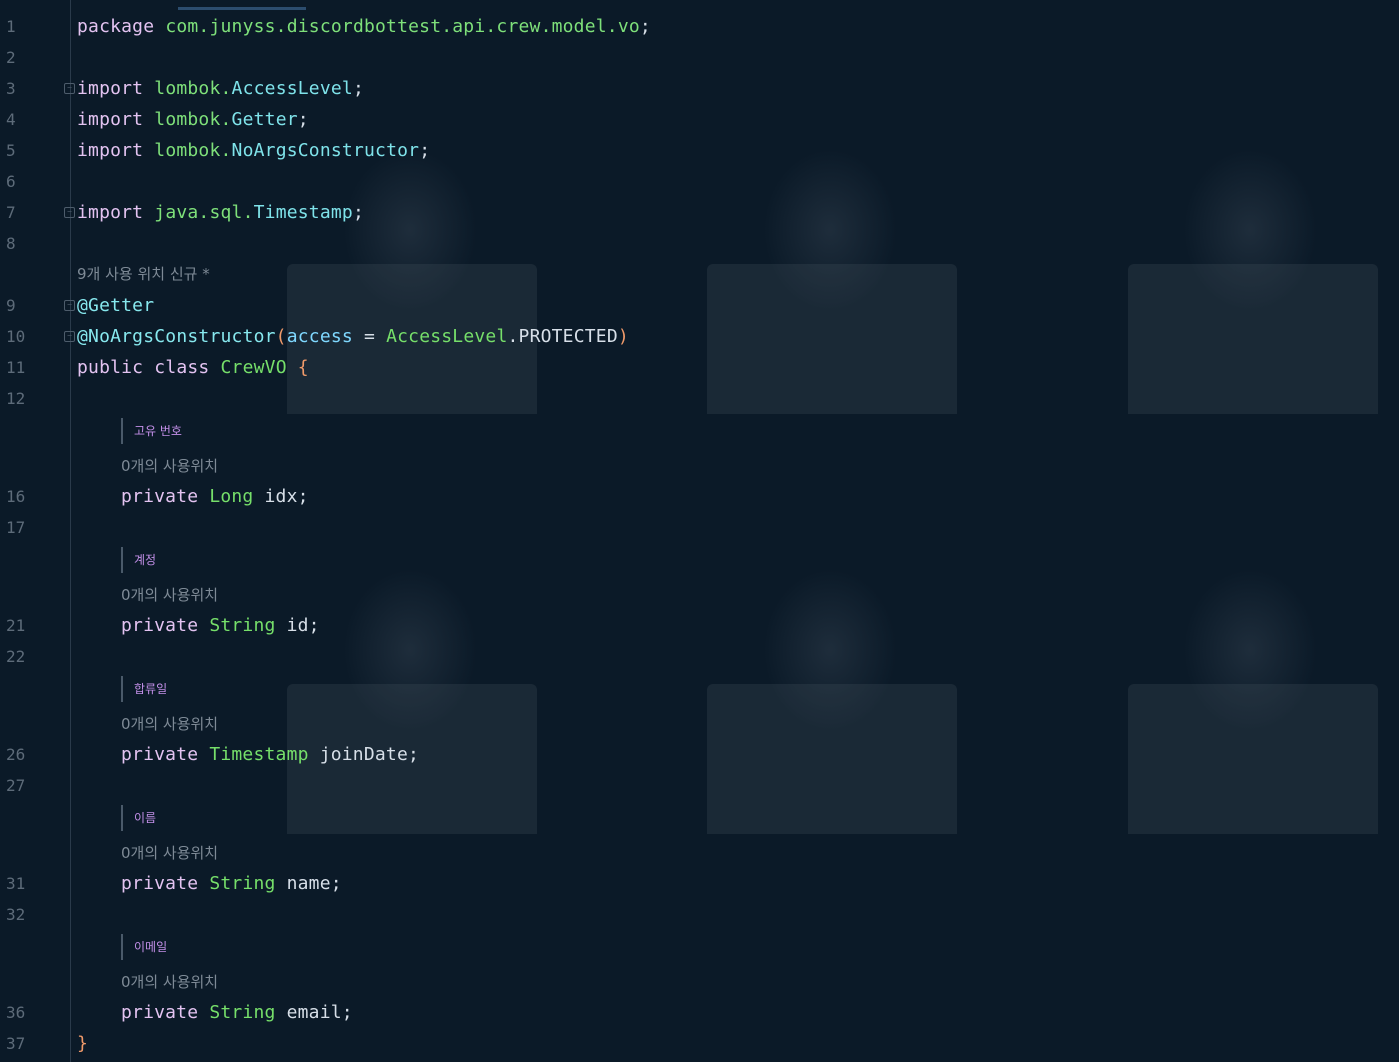 This screenshot has height=1062, width=1399. I want to click on line-number: 27, so click(24, 785).